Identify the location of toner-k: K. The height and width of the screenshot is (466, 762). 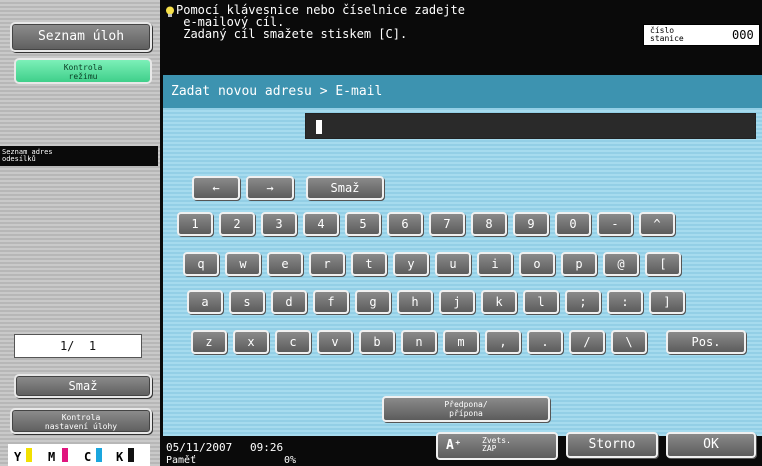
(131, 456).